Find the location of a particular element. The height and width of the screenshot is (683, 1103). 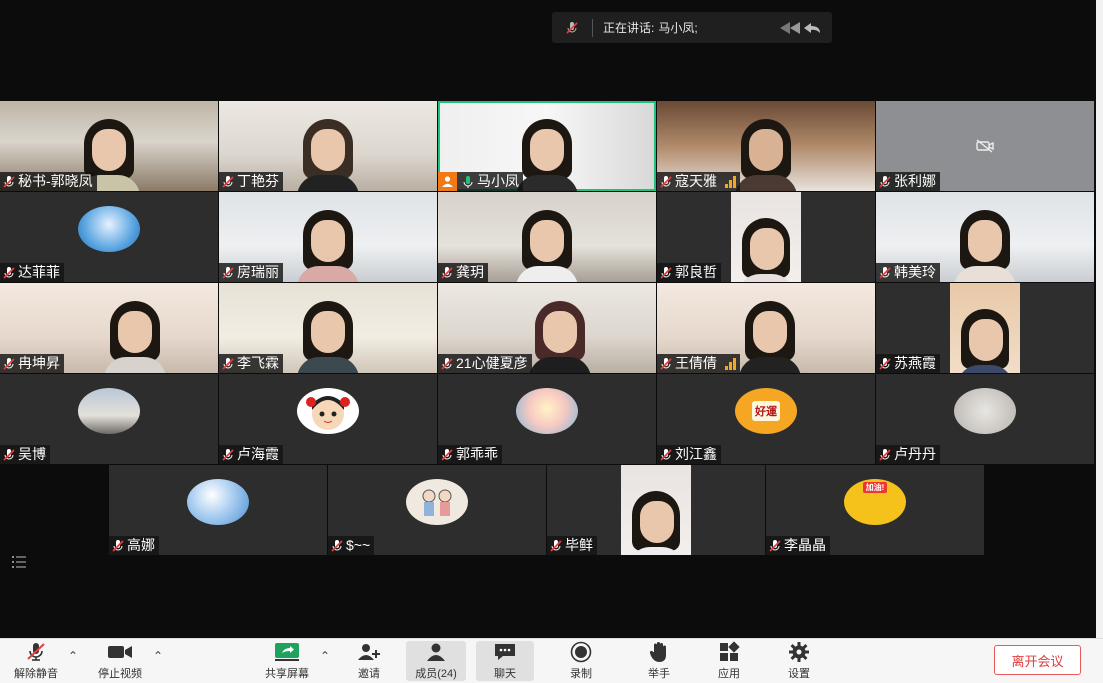

participant-name-tag: 丁艳芬 is located at coordinates (251, 181).